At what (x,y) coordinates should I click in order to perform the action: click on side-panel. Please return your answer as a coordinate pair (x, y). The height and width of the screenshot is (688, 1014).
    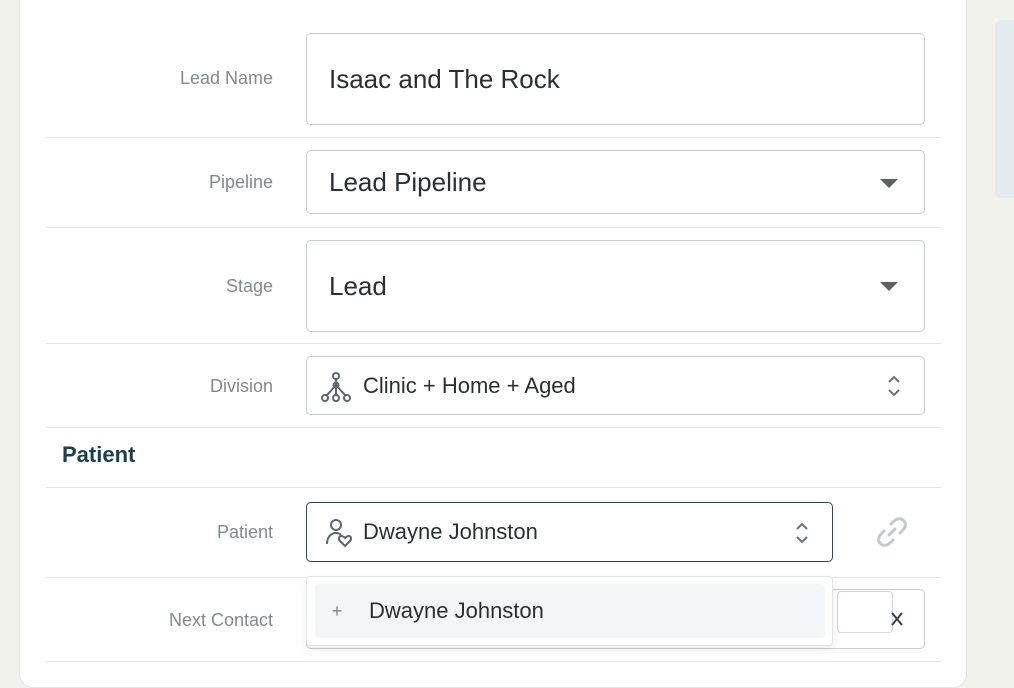
    Looking at the image, I should click on (1004, 109).